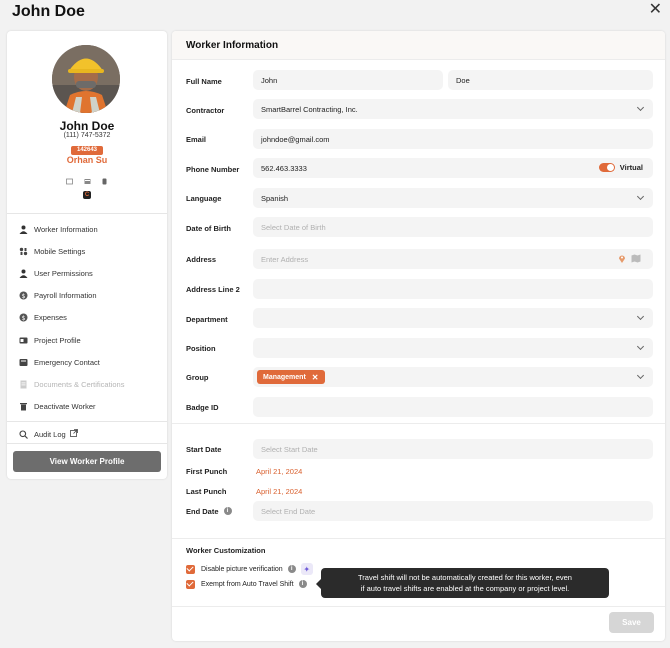 The image size is (670, 648). I want to click on external-link-icon, so click(73, 434).